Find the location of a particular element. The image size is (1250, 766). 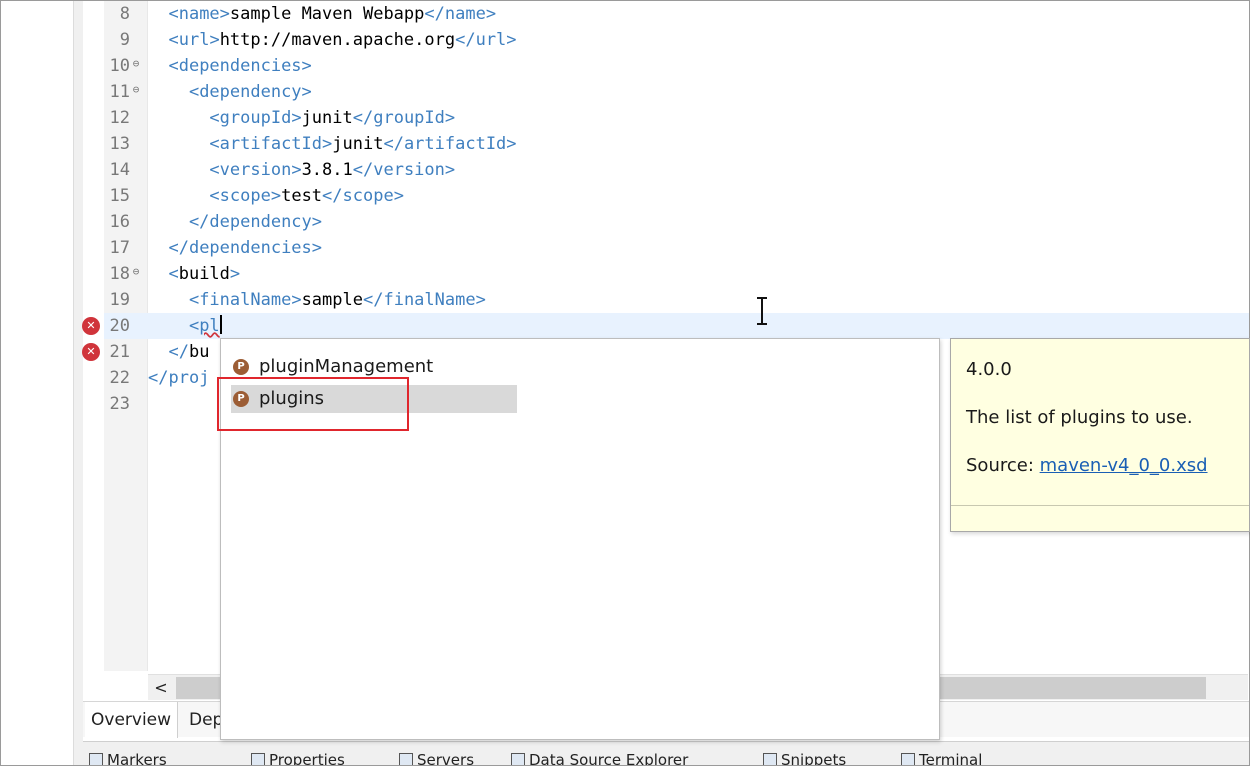

code-line: 15 <scope>test</scope> is located at coordinates (676, 196).